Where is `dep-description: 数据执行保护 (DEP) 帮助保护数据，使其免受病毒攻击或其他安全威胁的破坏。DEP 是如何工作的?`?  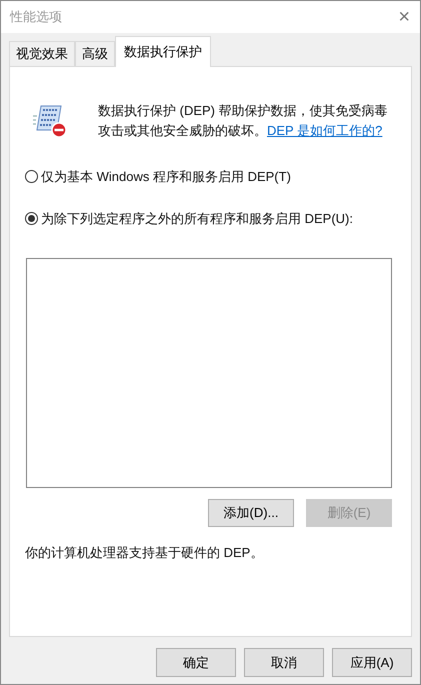
dep-description: 数据执行保护 (DEP) 帮助保护数据，使其免受病毒攻击或其他安全威胁的破坏。DEP 是如何工作的? is located at coordinates (243, 121).